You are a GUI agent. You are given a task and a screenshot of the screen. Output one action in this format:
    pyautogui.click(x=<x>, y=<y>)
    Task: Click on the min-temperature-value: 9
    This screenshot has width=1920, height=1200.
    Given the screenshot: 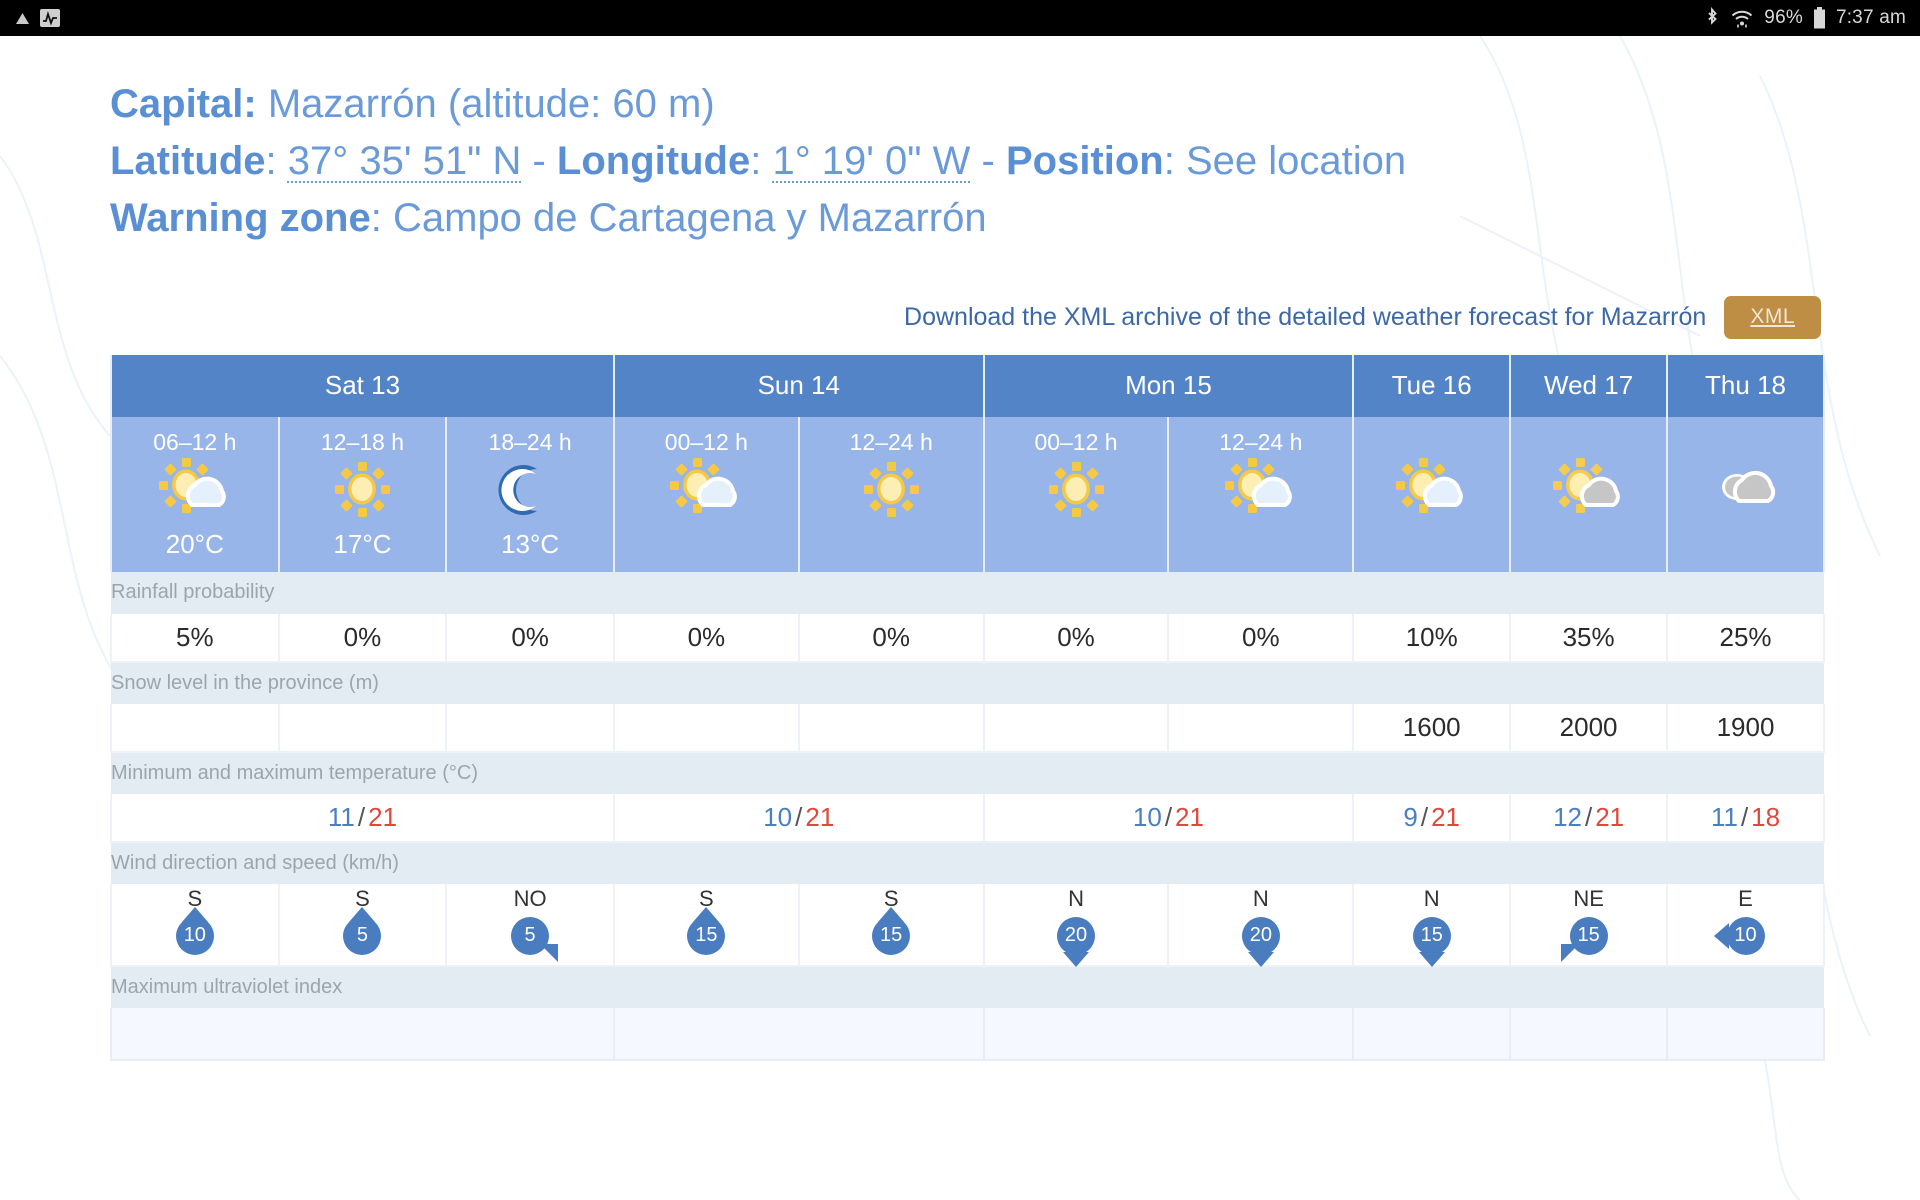 What is the action you would take?
    pyautogui.click(x=1410, y=816)
    